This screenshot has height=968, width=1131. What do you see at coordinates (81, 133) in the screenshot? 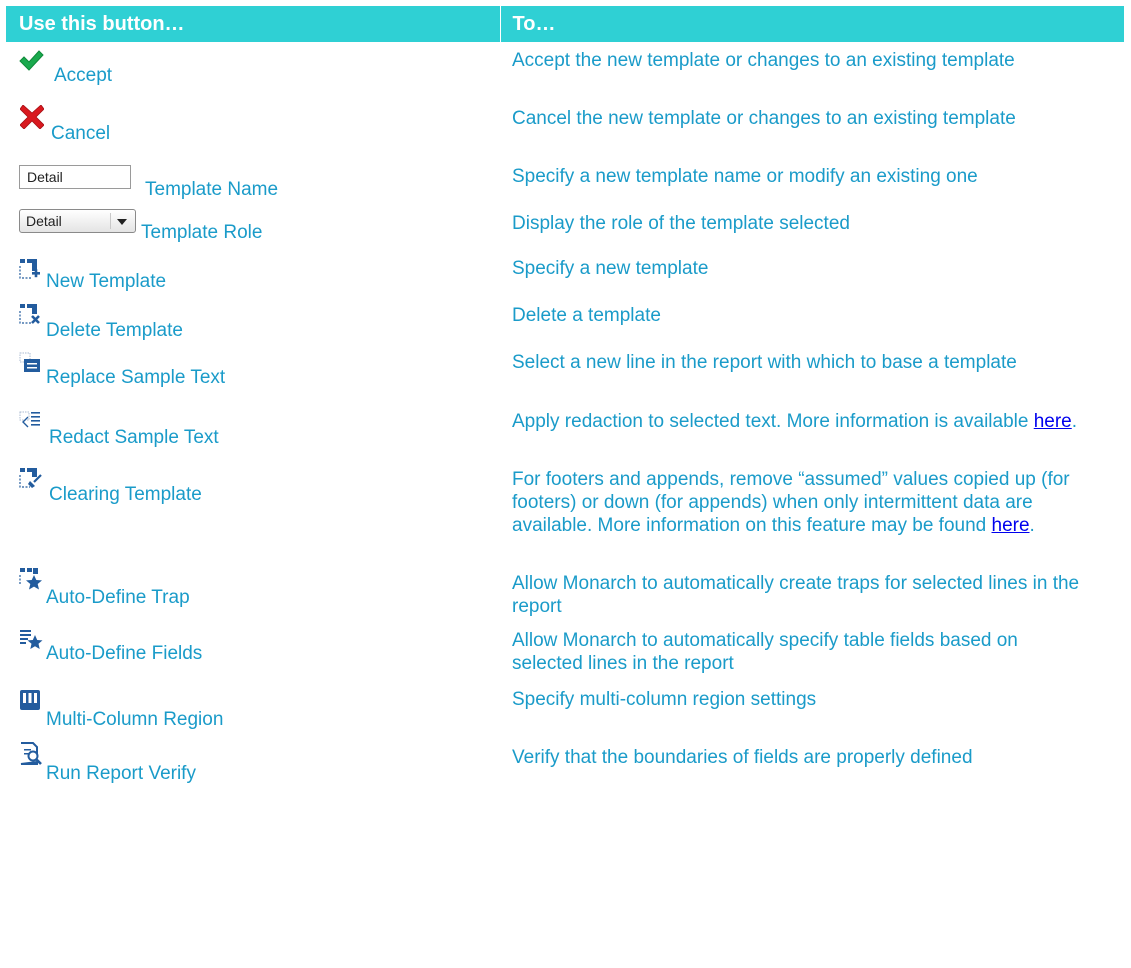
I see `row-label: Cancel` at bounding box center [81, 133].